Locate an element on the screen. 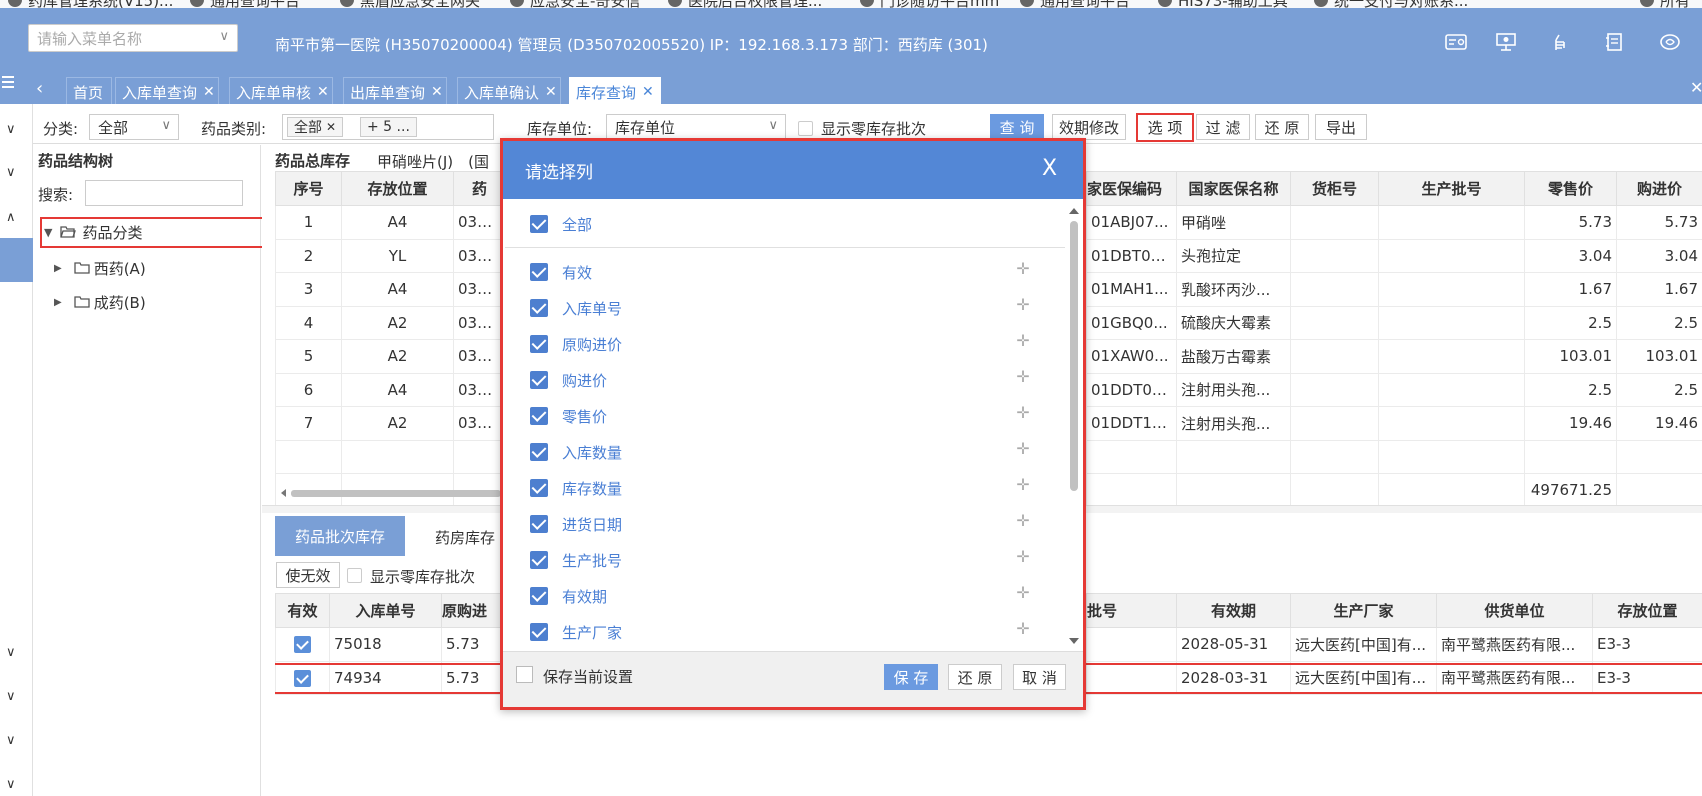 This screenshot has width=1702, height=796. column-header: 零售价 is located at coordinates (1570, 188).